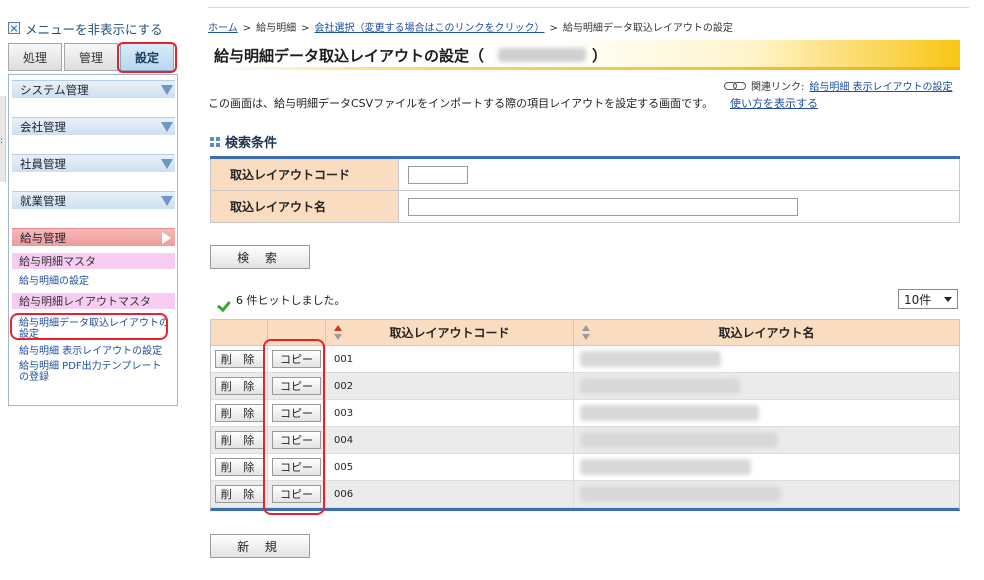 This screenshot has height=580, width=984. What do you see at coordinates (291, 300) in the screenshot?
I see `hit-count-text: 6 件ヒットしました。` at bounding box center [291, 300].